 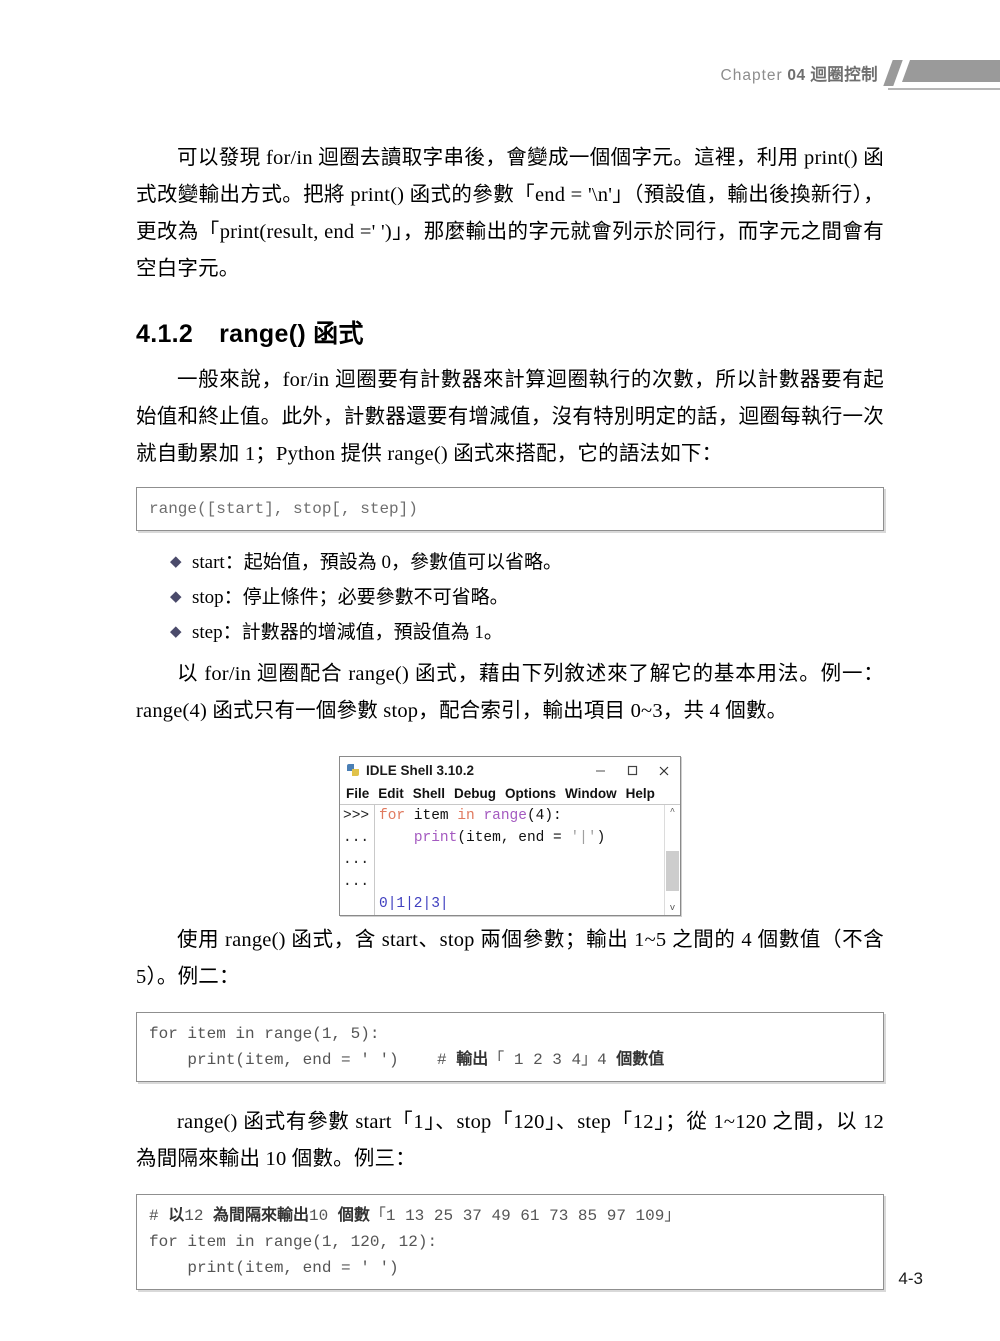 I want to click on code3-line-3: print(item, end = ' '), so click(x=274, y=1268).